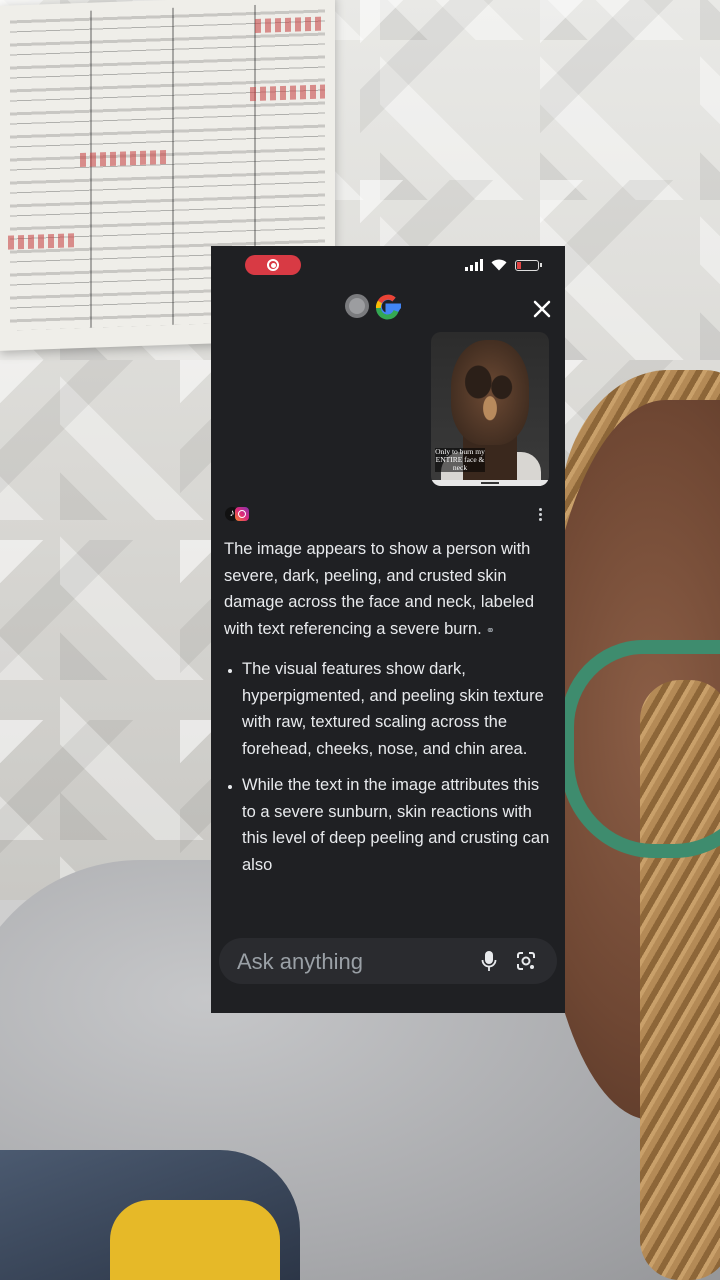  I want to click on query-image-thumbnail: Only to burn my ENTIRE face & neck, so click(490, 409).